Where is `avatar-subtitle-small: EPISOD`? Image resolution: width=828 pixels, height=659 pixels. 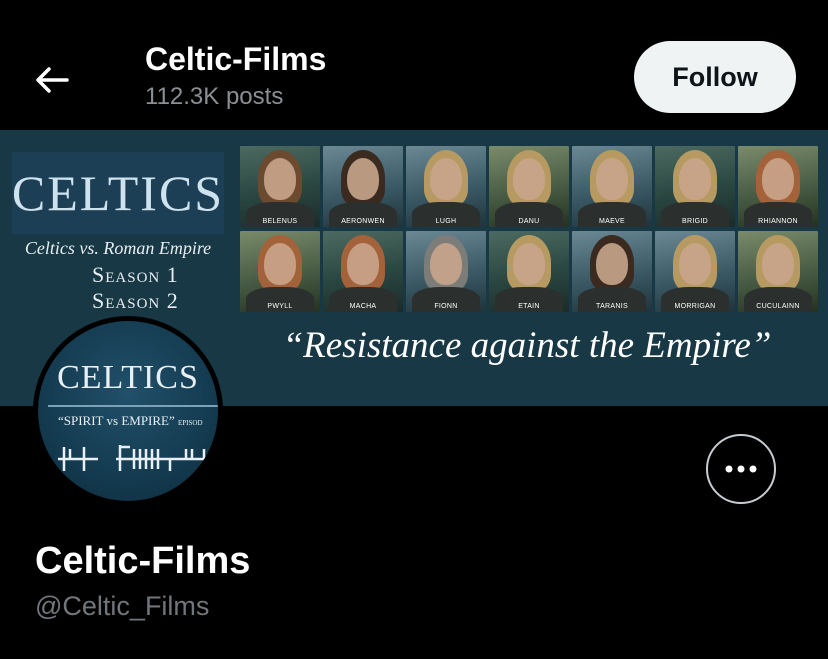 avatar-subtitle-small: EPISOD is located at coordinates (190, 423).